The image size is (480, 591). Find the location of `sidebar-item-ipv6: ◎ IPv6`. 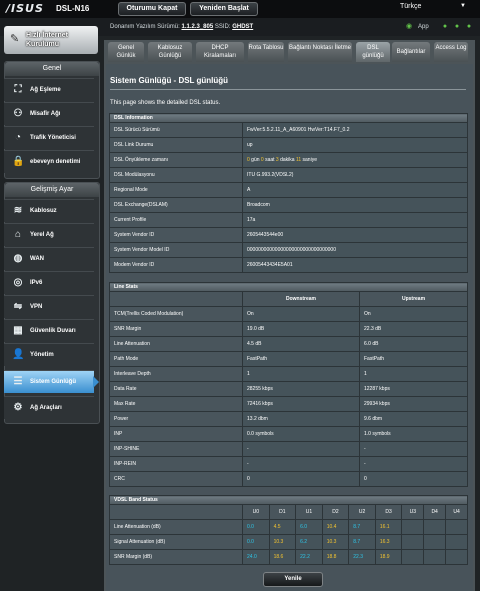

sidebar-item-ipv6: ◎ IPv6 is located at coordinates (49, 282).